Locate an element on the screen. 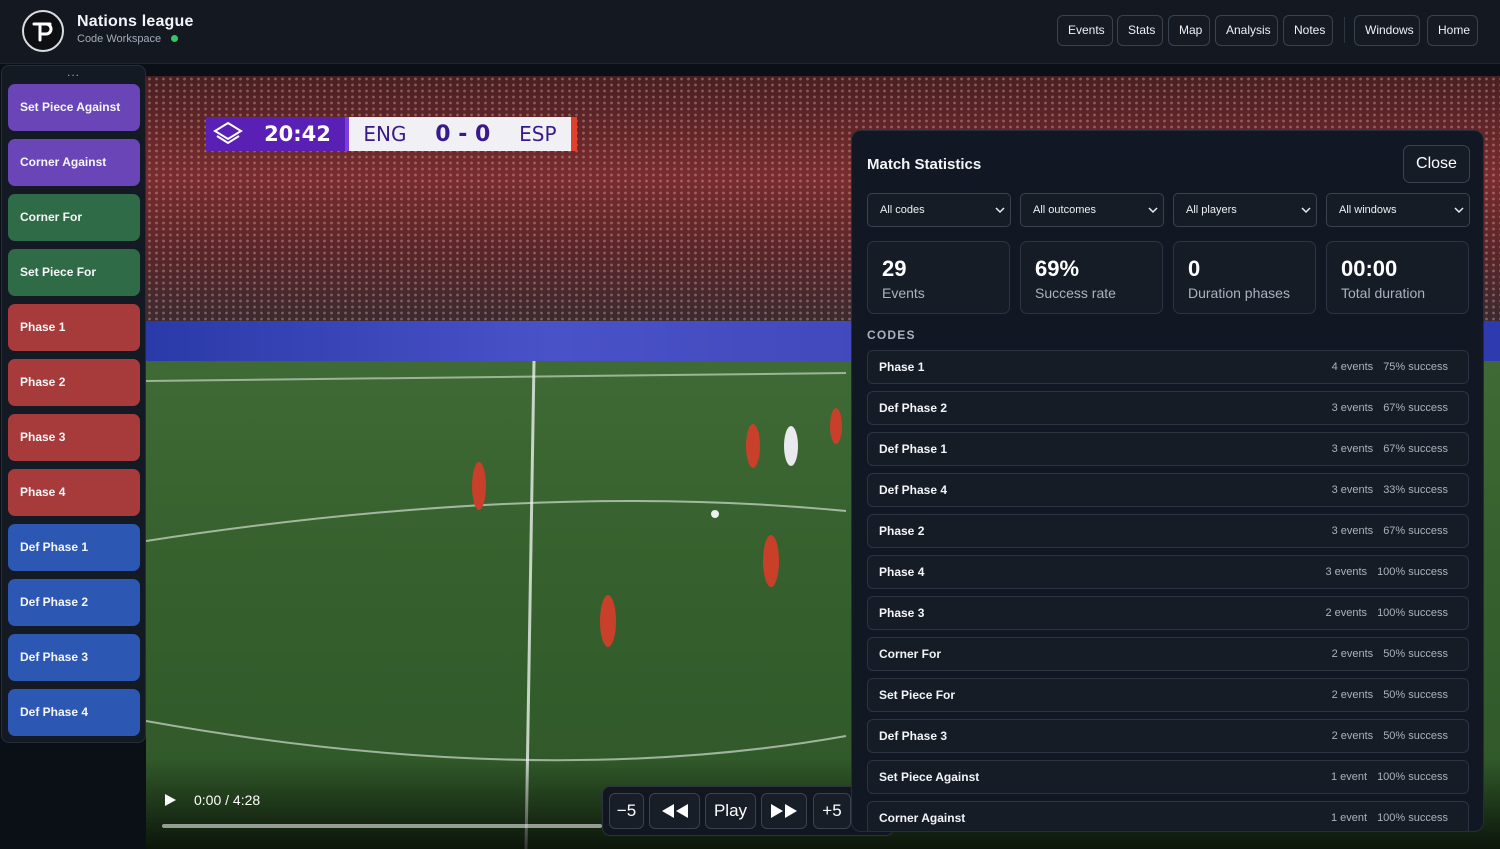 The height and width of the screenshot is (849, 1500). code-stat-name: Def Phase 4 is located at coordinates (913, 490).